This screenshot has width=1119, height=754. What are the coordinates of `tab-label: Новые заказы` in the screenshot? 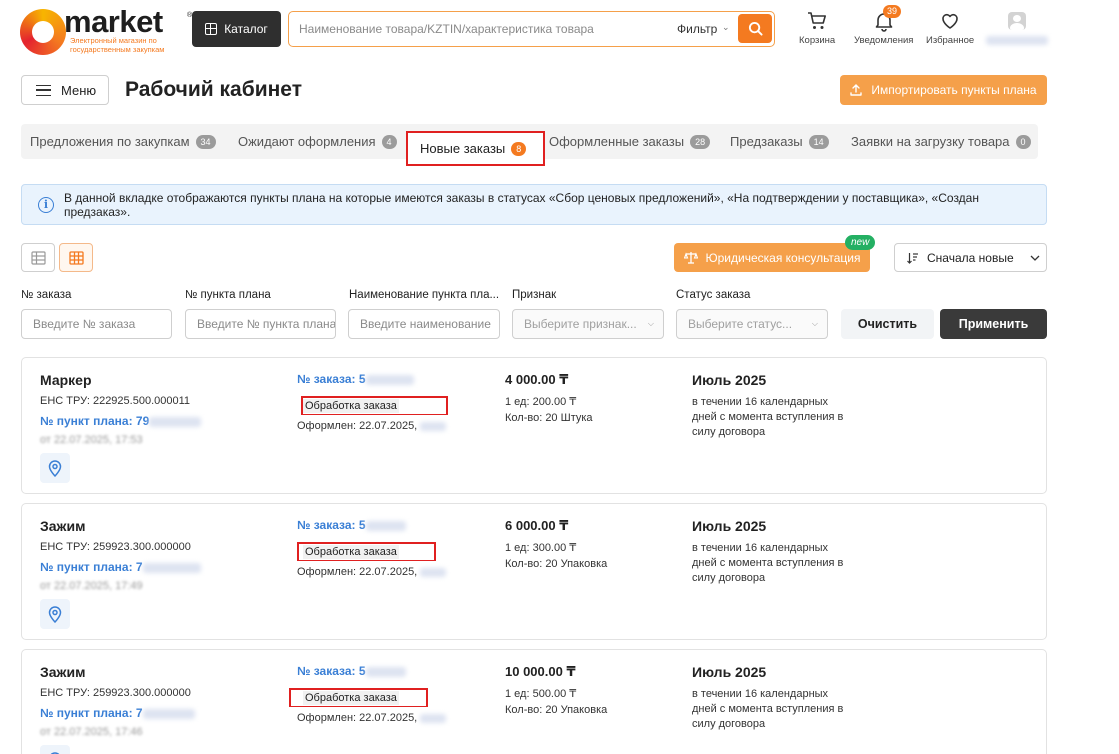 It's located at (463, 148).